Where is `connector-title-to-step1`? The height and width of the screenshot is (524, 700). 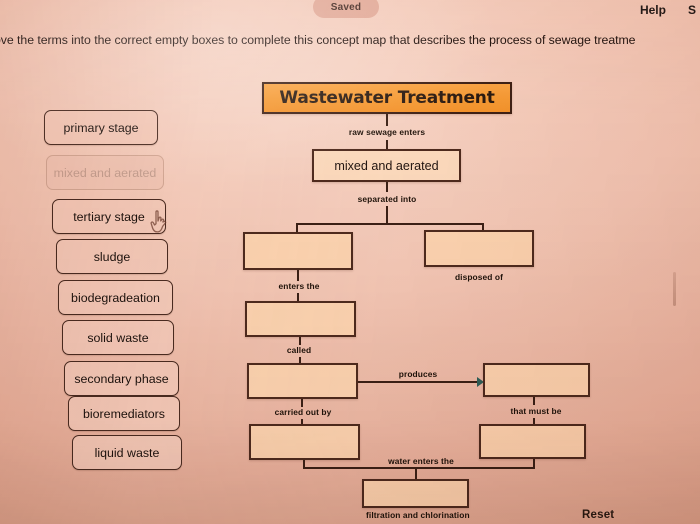
connector-title-to-step1 is located at coordinates (387, 120).